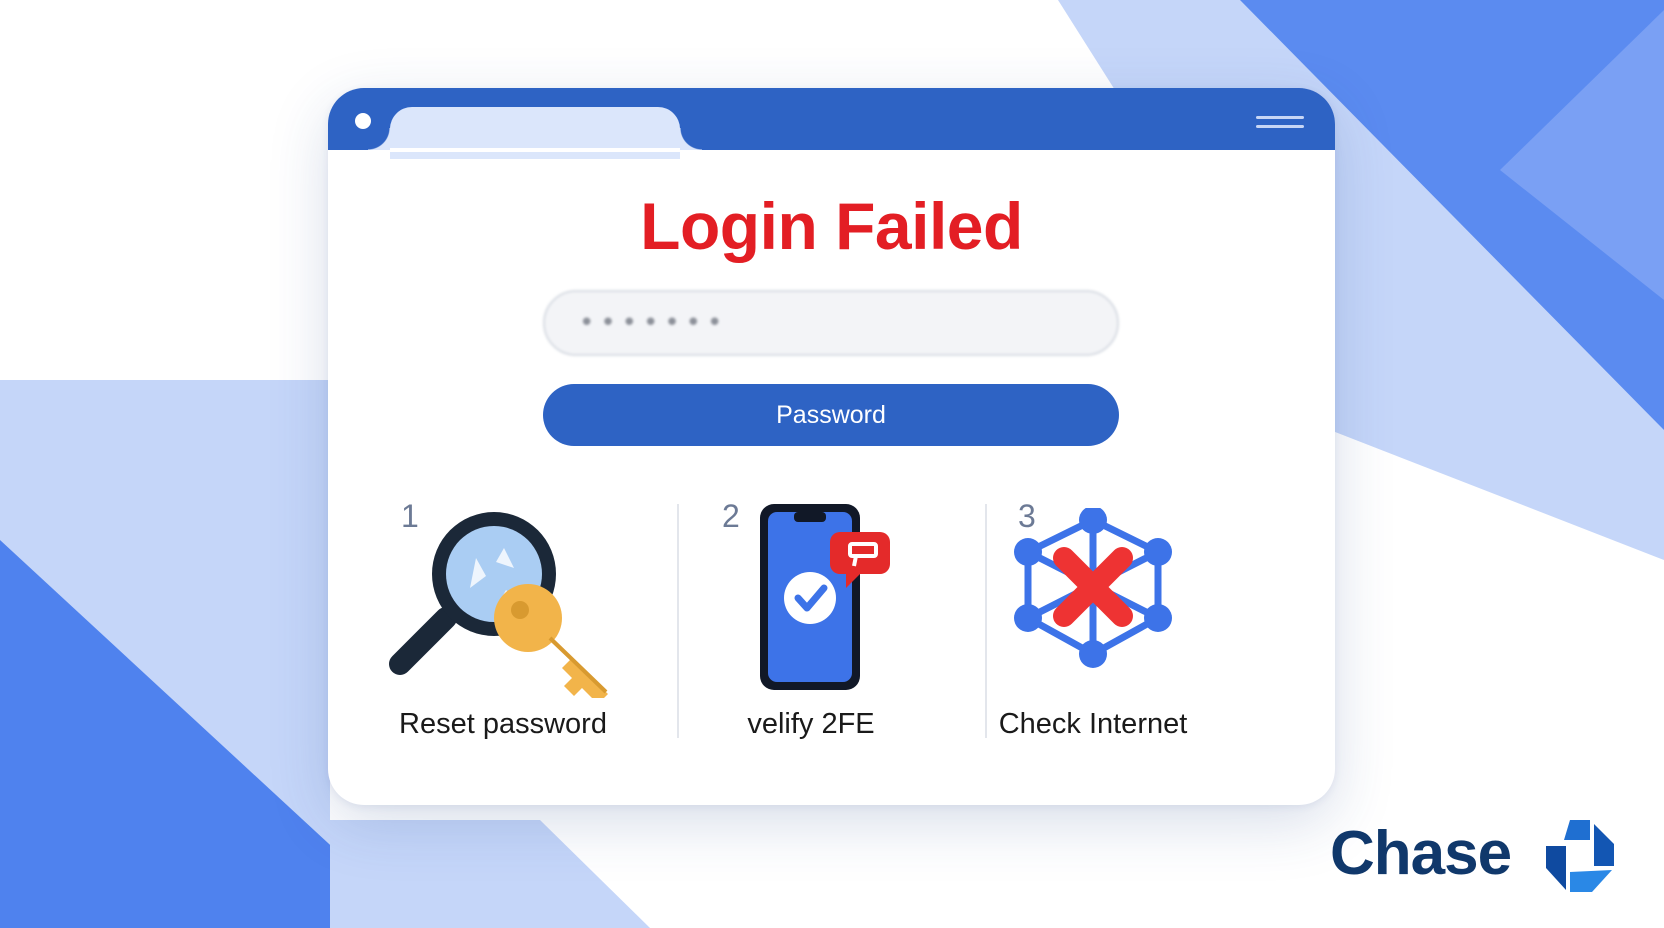  What do you see at coordinates (1093, 724) in the screenshot?
I see `step-label-check-internet: Check Internet` at bounding box center [1093, 724].